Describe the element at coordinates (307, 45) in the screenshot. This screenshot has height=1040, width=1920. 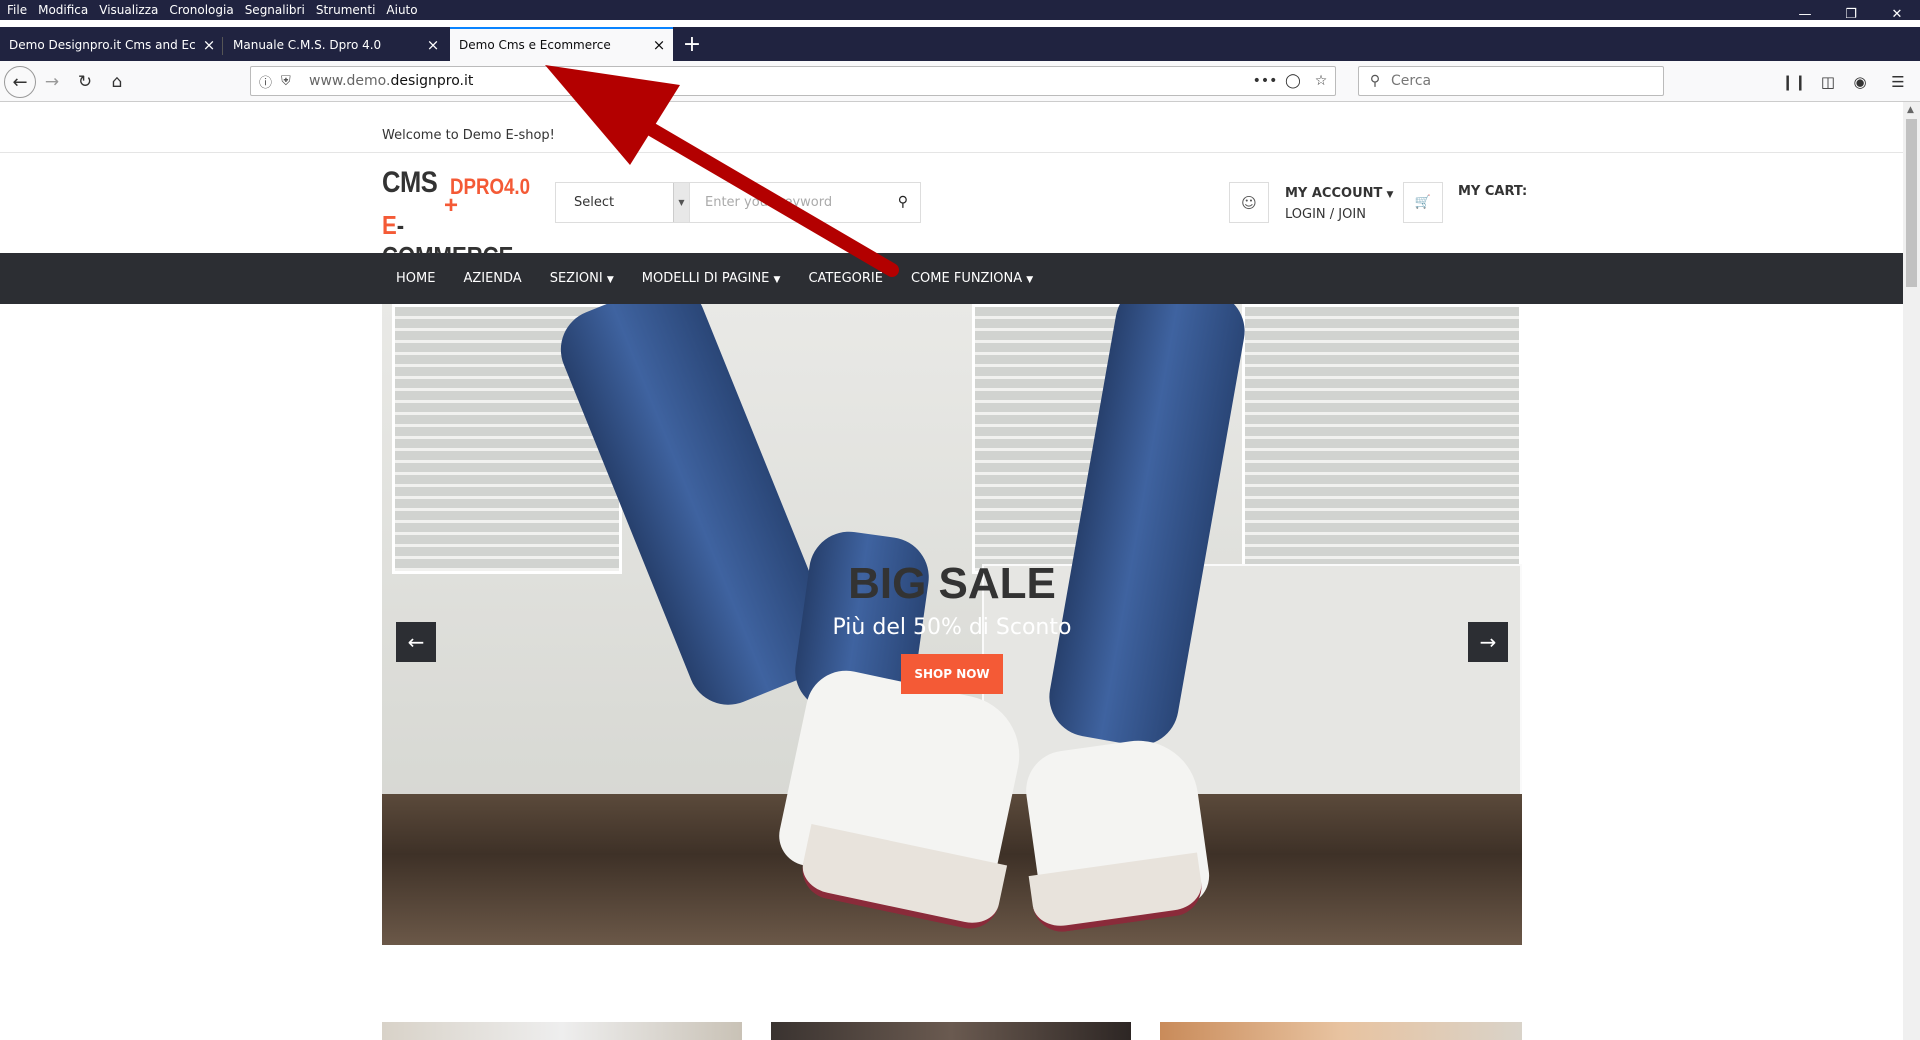
I see `tab-title: Manuale C.M.S. Dpro 4.0` at that location.